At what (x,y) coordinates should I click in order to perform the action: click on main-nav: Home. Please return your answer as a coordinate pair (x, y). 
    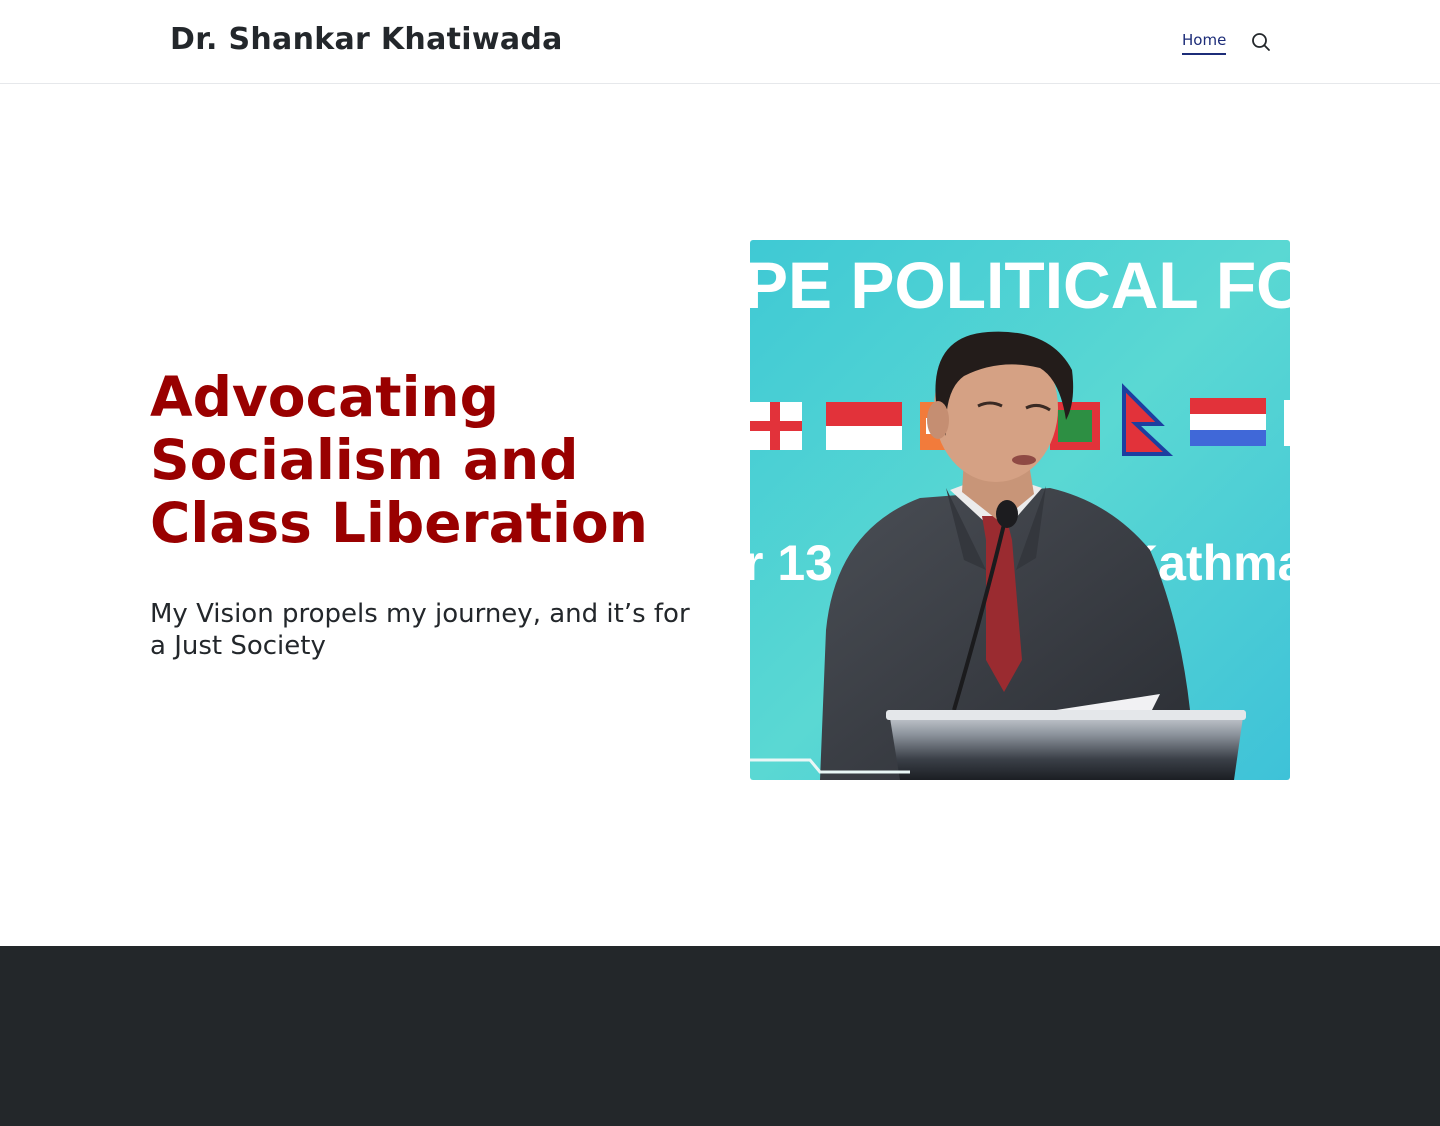
    Looking at the image, I should click on (1227, 42).